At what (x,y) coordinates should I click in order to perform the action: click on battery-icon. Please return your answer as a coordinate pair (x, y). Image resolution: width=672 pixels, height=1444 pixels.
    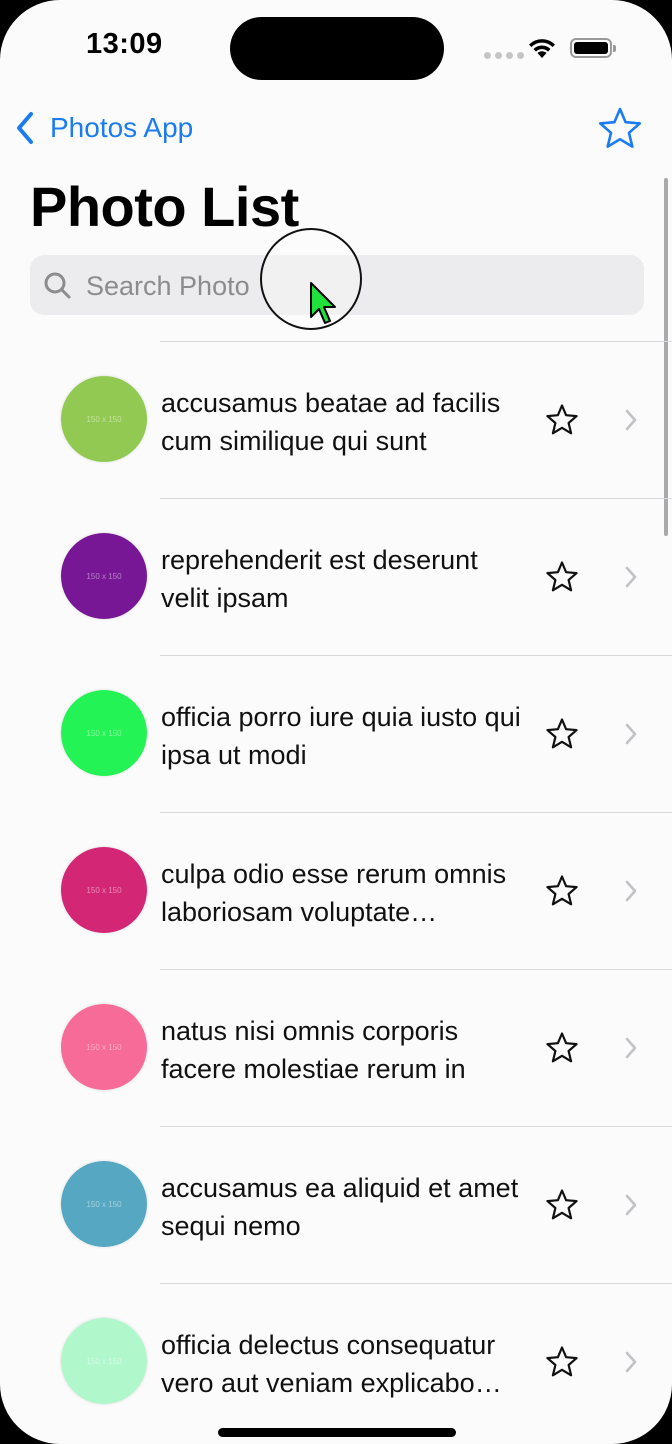
    Looking at the image, I should click on (593, 48).